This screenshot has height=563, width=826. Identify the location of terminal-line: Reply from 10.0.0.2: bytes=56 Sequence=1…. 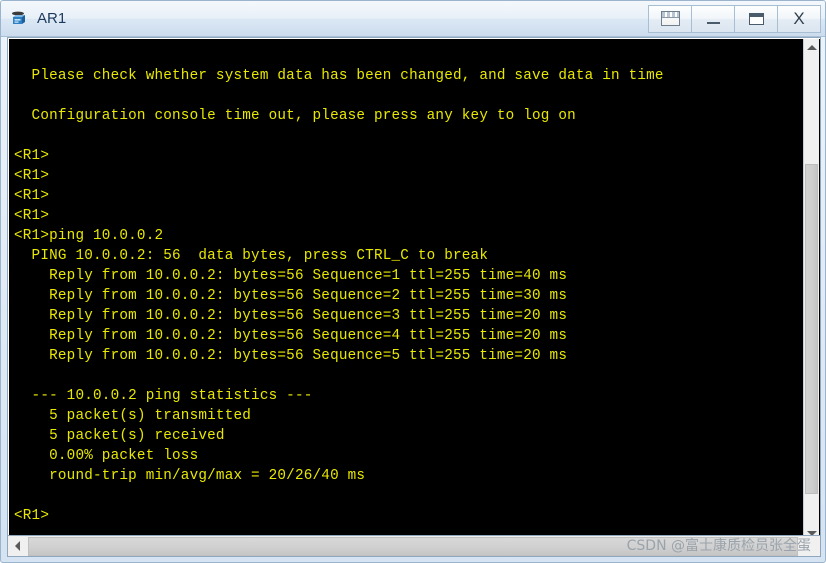
(291, 276).